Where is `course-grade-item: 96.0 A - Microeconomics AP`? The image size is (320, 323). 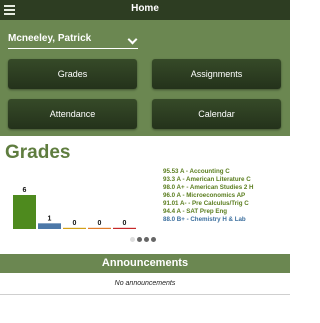
course-grade-item: 96.0 A - Microeconomics AP is located at coordinates (225, 196).